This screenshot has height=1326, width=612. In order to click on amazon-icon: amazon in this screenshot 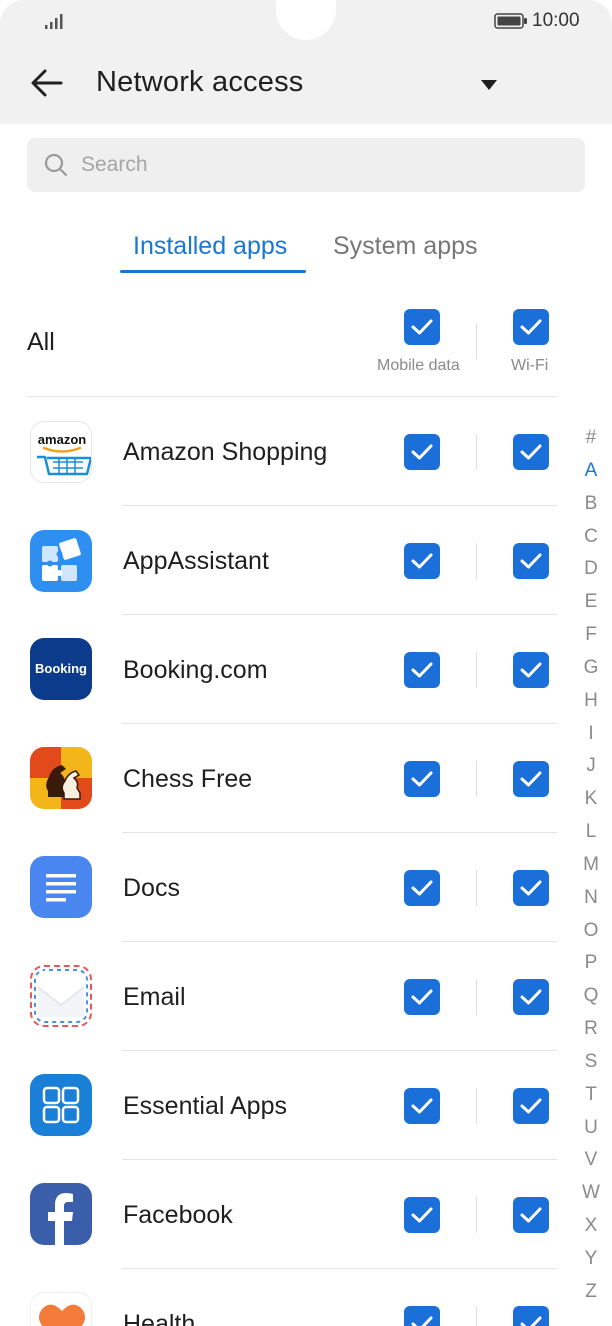, I will do `click(61, 452)`.